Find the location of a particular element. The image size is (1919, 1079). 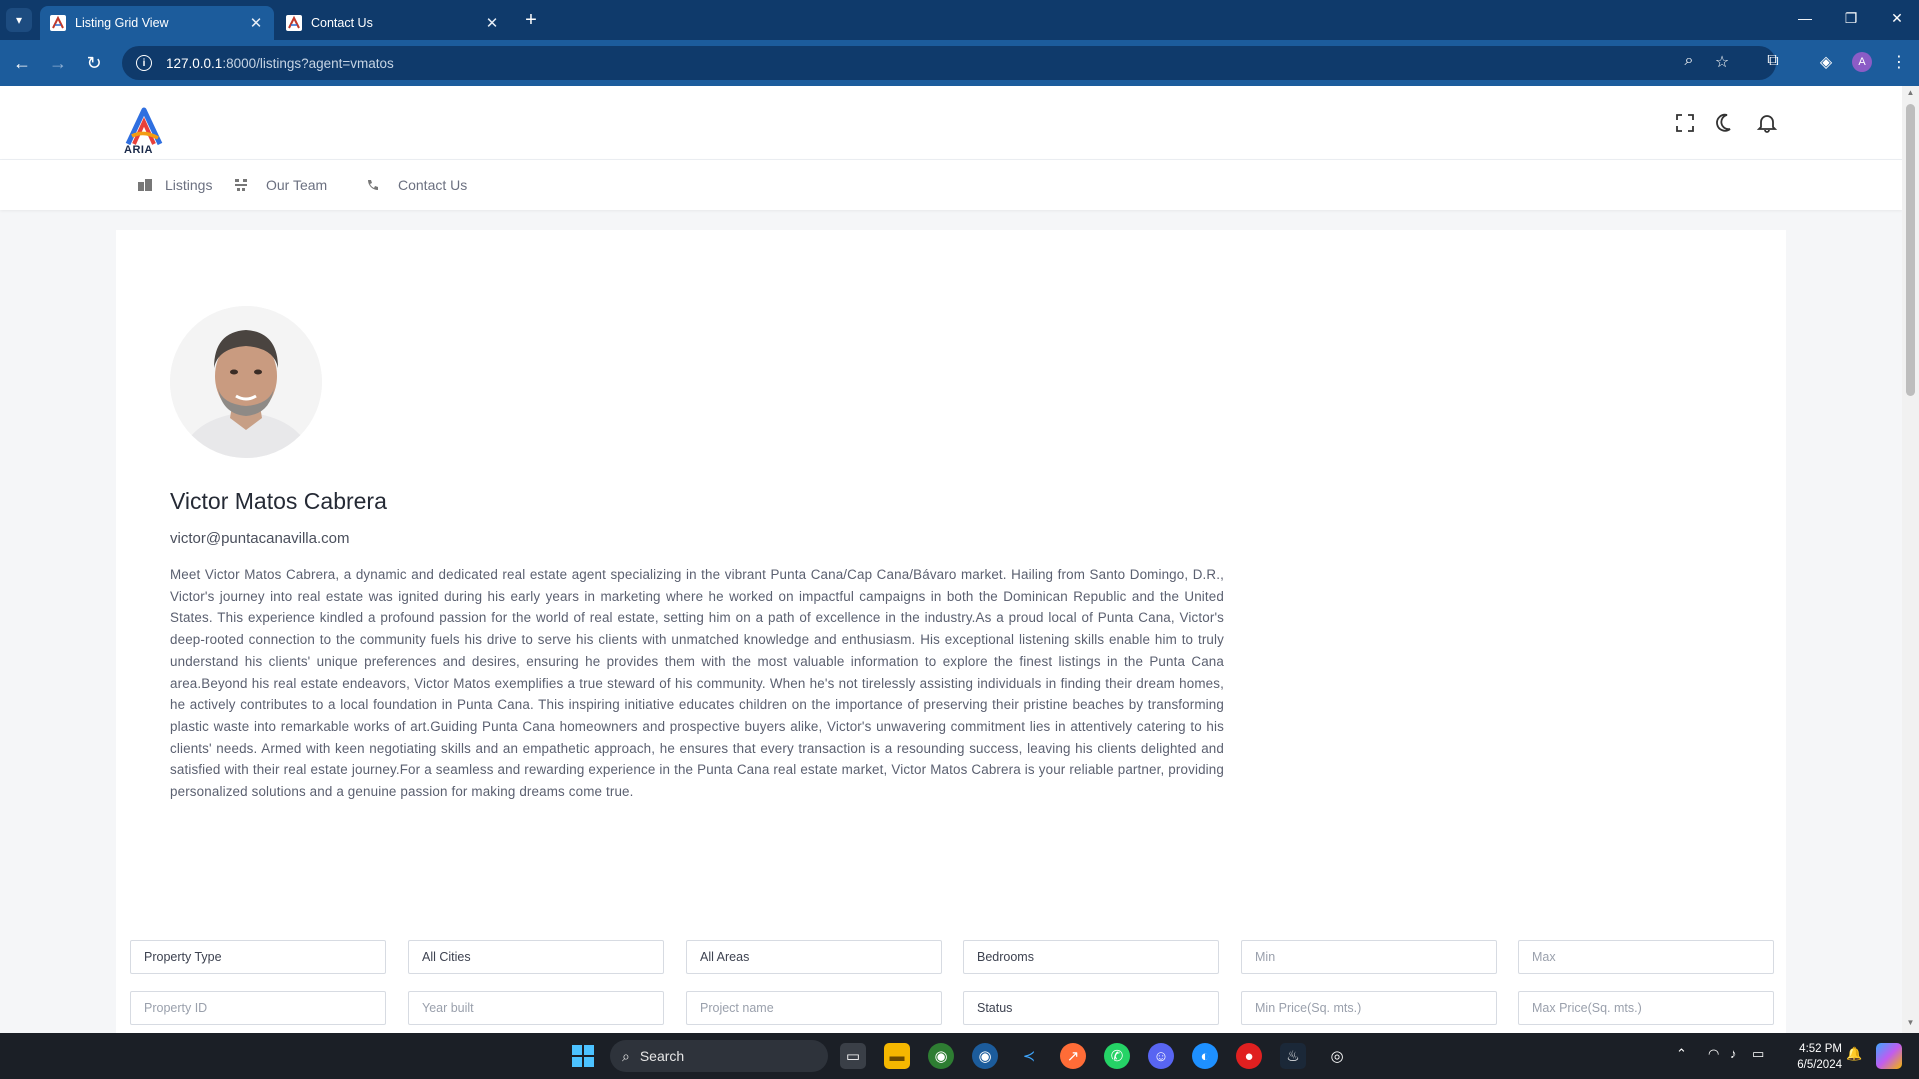

year-built-input: Year built is located at coordinates (536, 1008).